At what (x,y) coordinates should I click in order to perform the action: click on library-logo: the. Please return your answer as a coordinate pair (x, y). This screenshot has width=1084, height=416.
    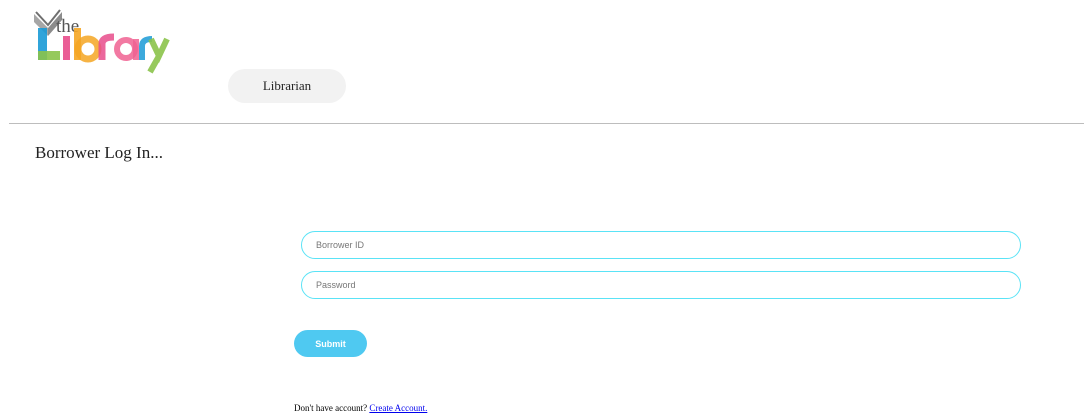
    Looking at the image, I should click on (100, 41).